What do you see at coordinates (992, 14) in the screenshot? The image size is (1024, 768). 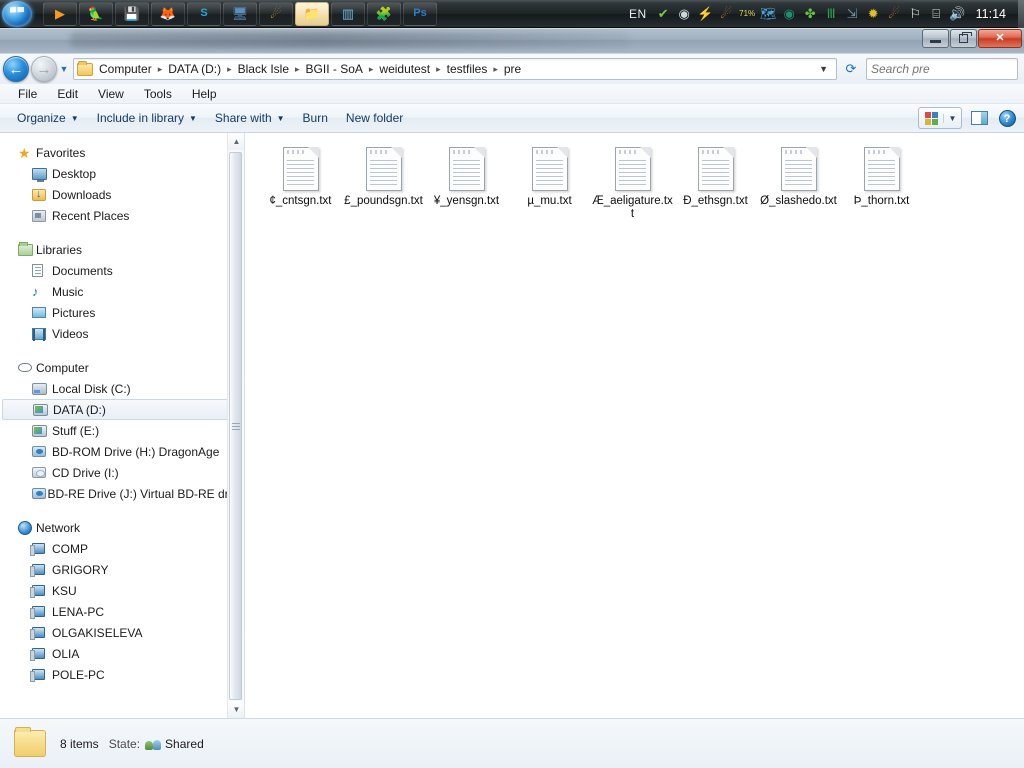 I see `taskbar-clock: 11:14` at bounding box center [992, 14].